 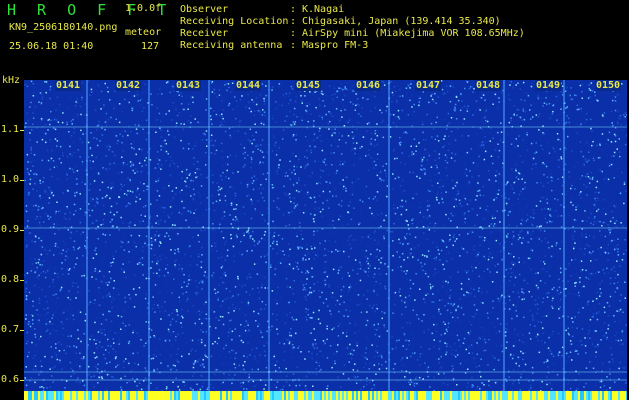 What do you see at coordinates (188, 85) in the screenshot?
I see `time-label: 0143` at bounding box center [188, 85].